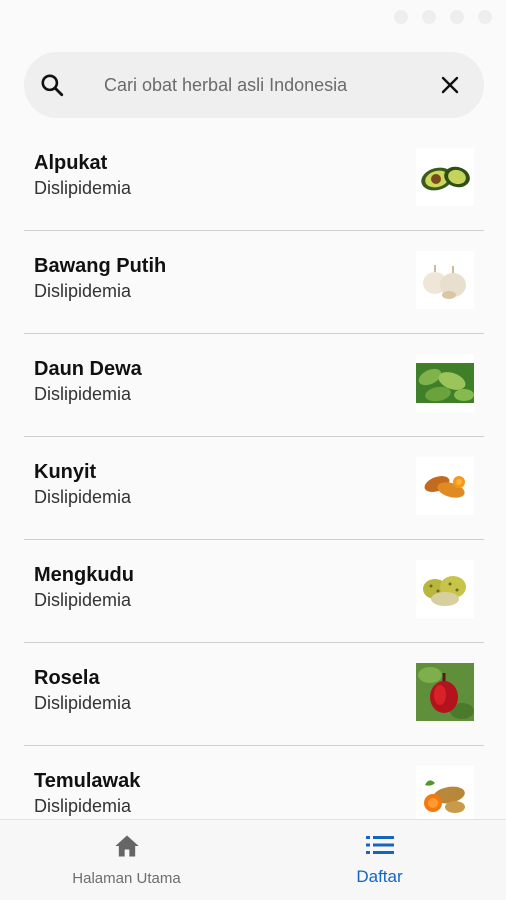  I want to click on nav-home-label: Halaman Utama, so click(126, 878).